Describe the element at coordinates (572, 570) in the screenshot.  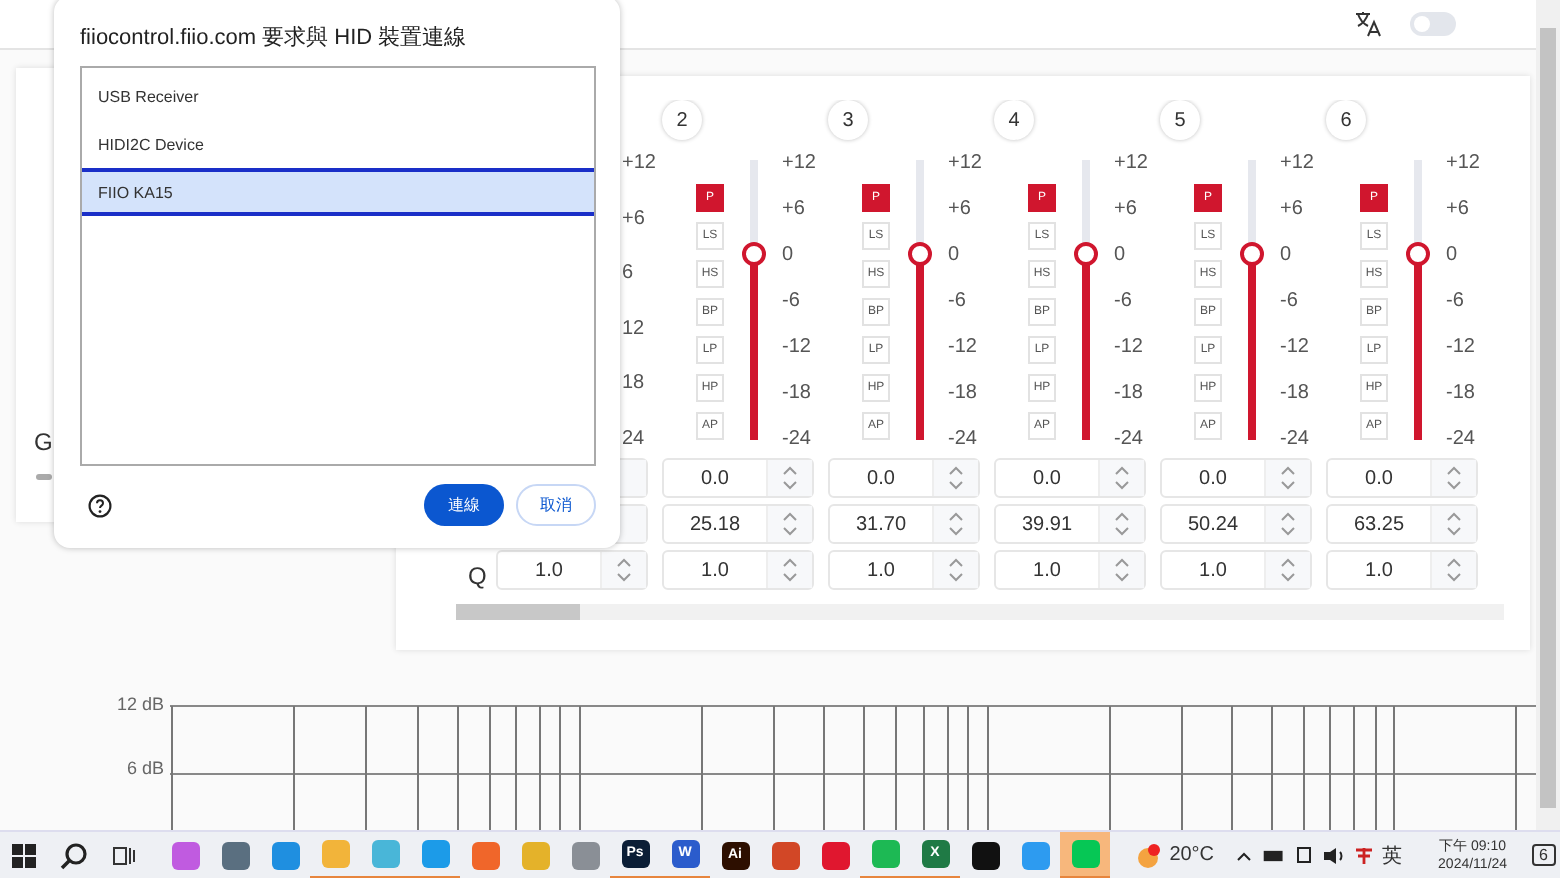
I see `number-field: 1.0` at that location.